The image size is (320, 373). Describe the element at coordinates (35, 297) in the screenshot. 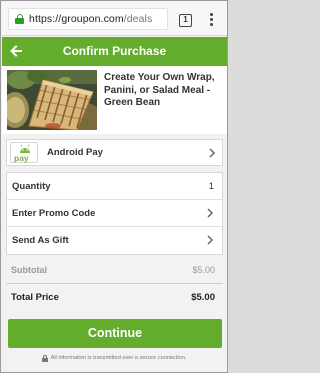

I see `total-price-label: Total Price` at that location.